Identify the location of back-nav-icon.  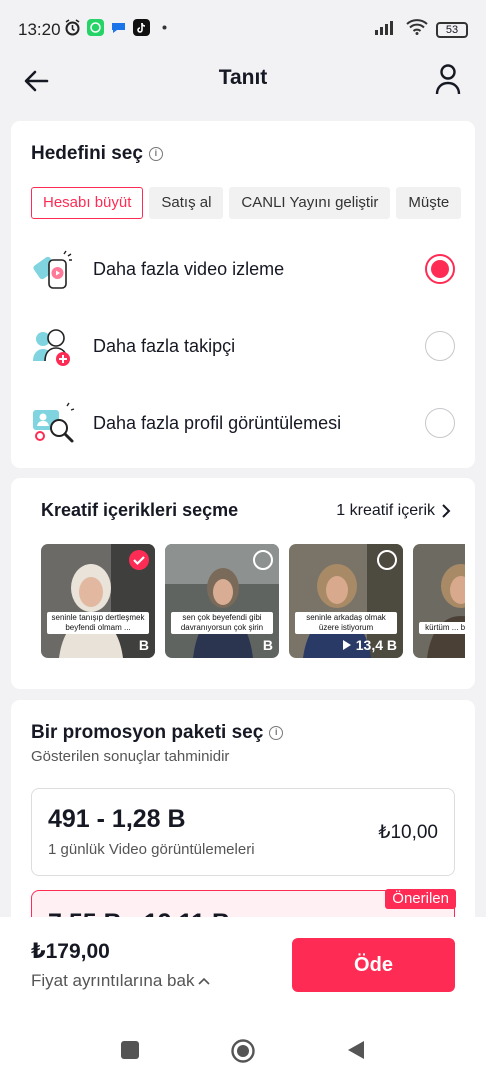
(356, 1050).